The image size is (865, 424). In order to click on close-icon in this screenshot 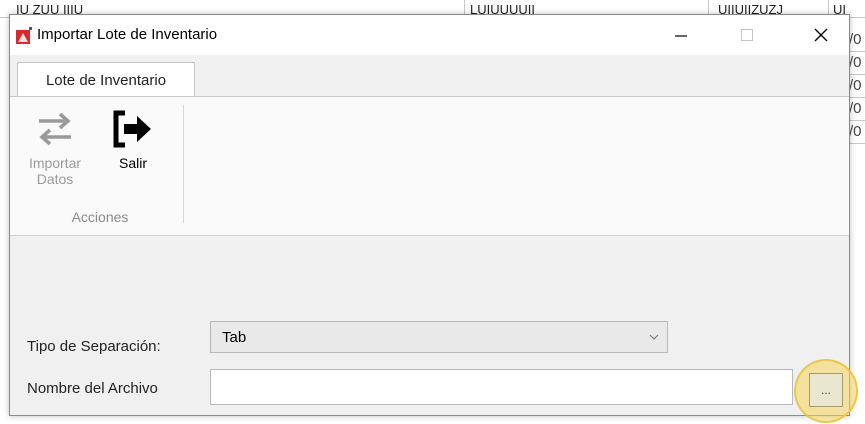, I will do `click(821, 35)`.